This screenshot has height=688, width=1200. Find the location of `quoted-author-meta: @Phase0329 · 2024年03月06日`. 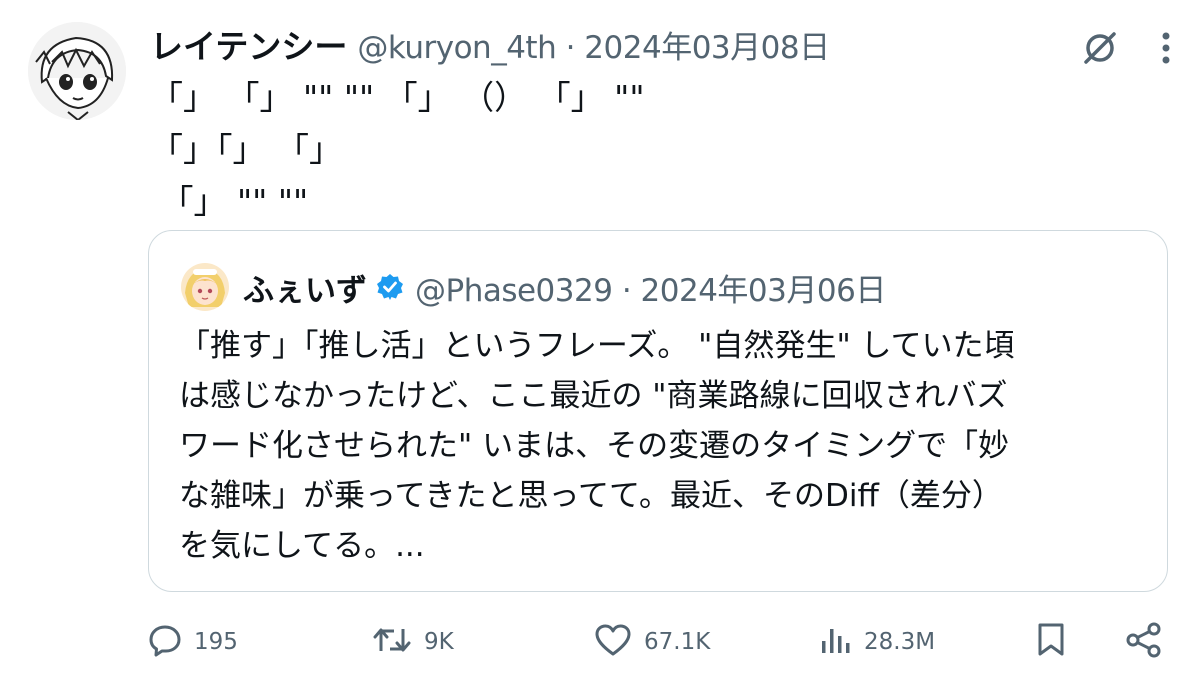

quoted-author-meta: @Phase0329 · 2024年03月06日 is located at coordinates (650, 287).